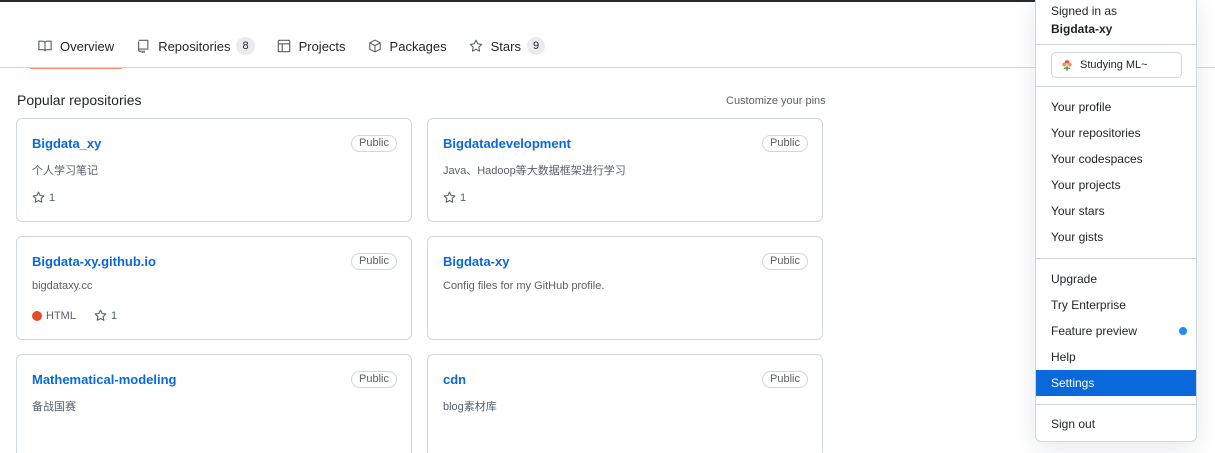  Describe the element at coordinates (1116, 305) in the screenshot. I see `menu-item-try-enterprise: Try Enterprise` at that location.